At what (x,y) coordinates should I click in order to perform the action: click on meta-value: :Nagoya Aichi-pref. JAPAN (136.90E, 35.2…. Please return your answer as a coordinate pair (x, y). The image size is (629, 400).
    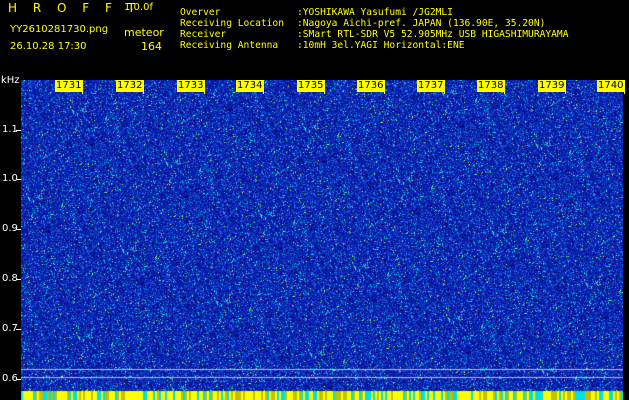
    Looking at the image, I should click on (421, 23).